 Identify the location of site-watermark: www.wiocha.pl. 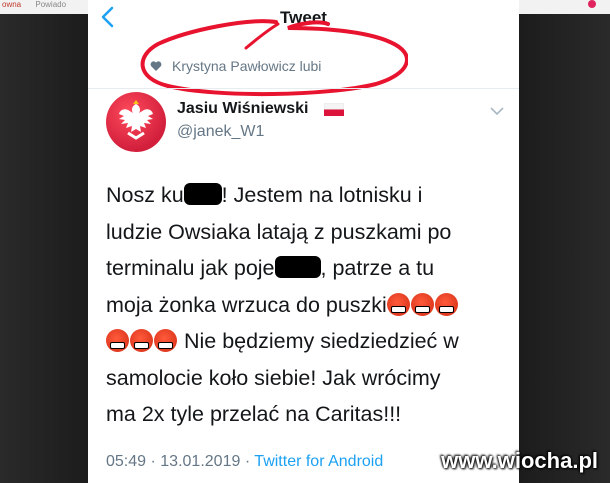
(519, 460).